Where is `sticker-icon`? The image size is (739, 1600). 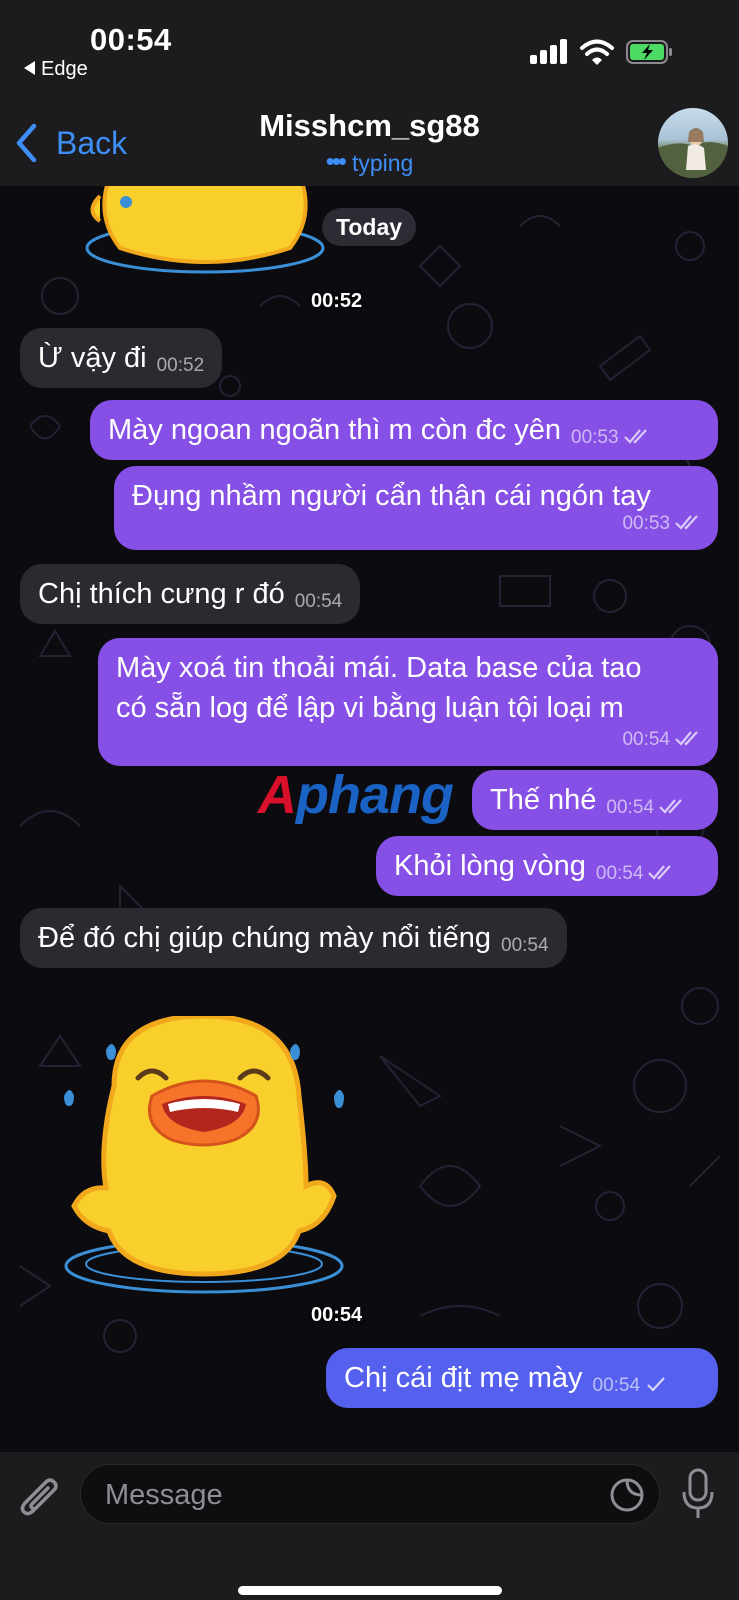
sticker-icon is located at coordinates (627, 1495).